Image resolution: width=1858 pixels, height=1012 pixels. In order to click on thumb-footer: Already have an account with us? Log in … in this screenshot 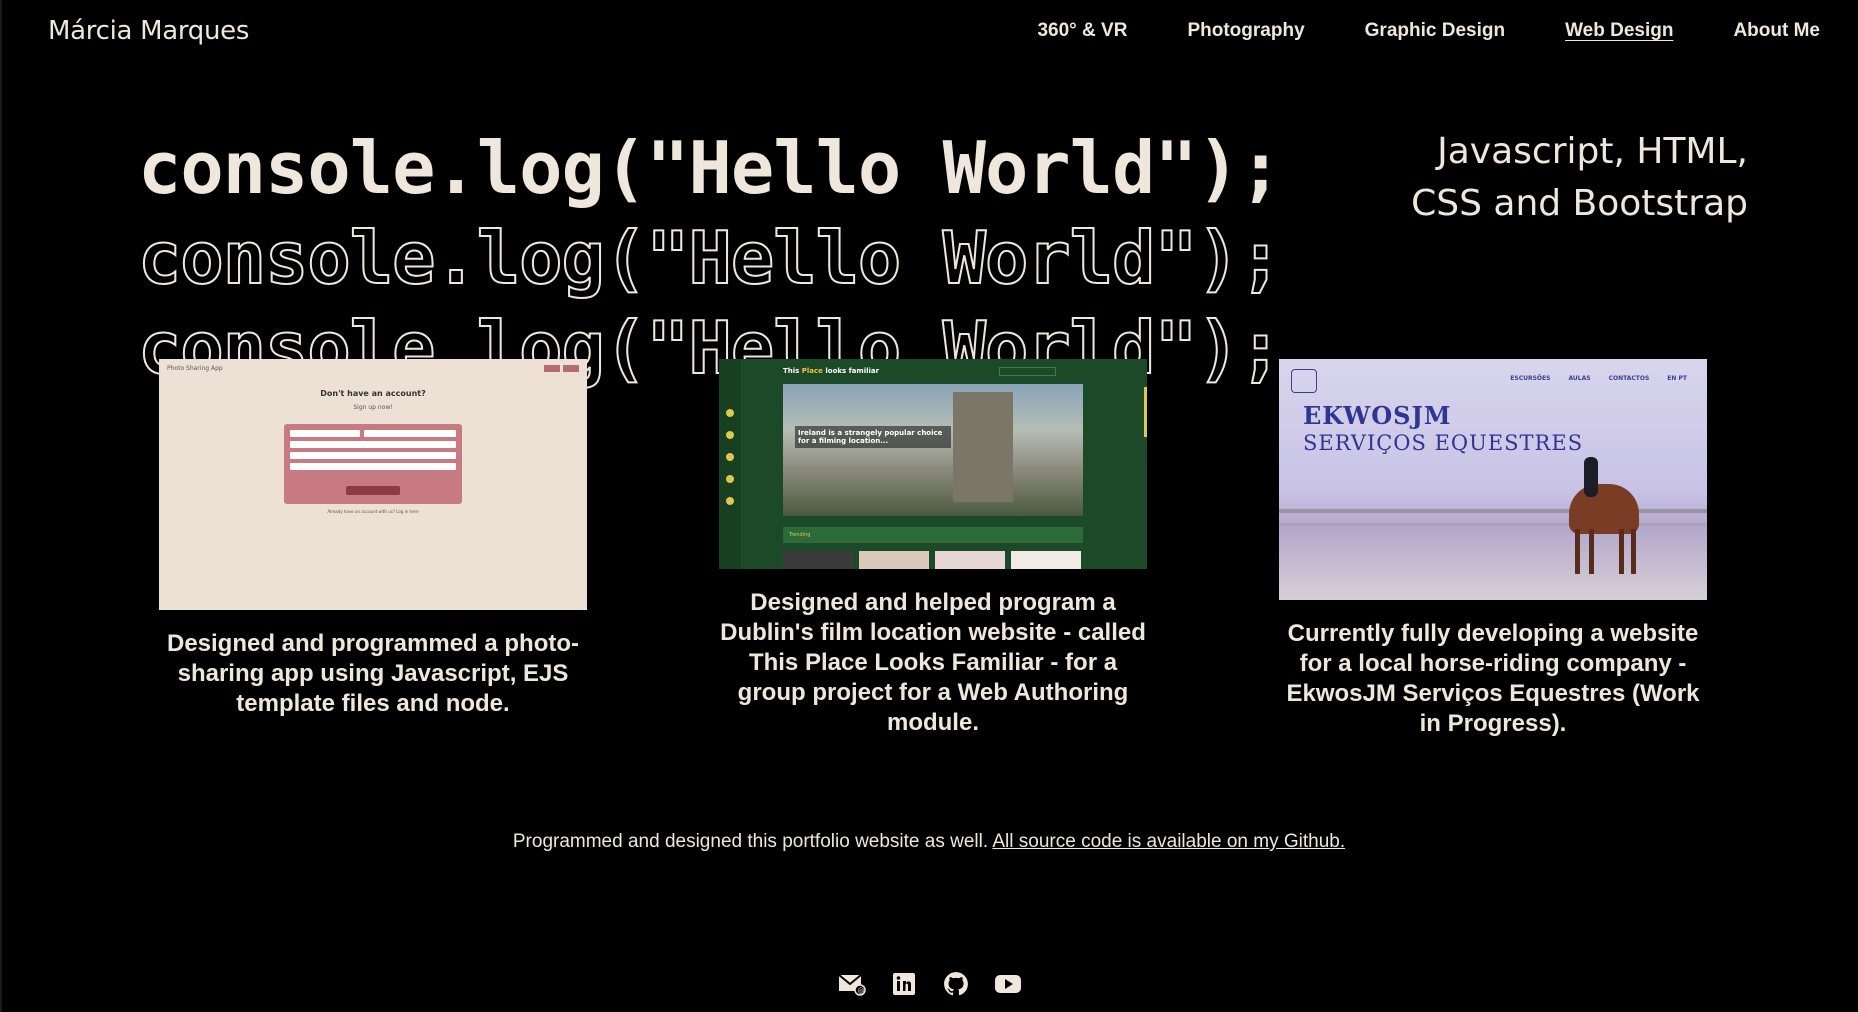, I will do `click(373, 511)`.